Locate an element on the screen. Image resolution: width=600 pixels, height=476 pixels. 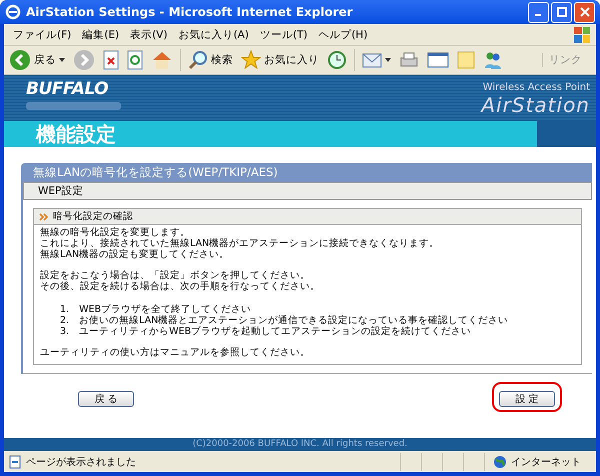
message-line: これにより、接続されていた無線LAN機器がエアステーションに接続できなくなります。 is located at coordinates (240, 243).